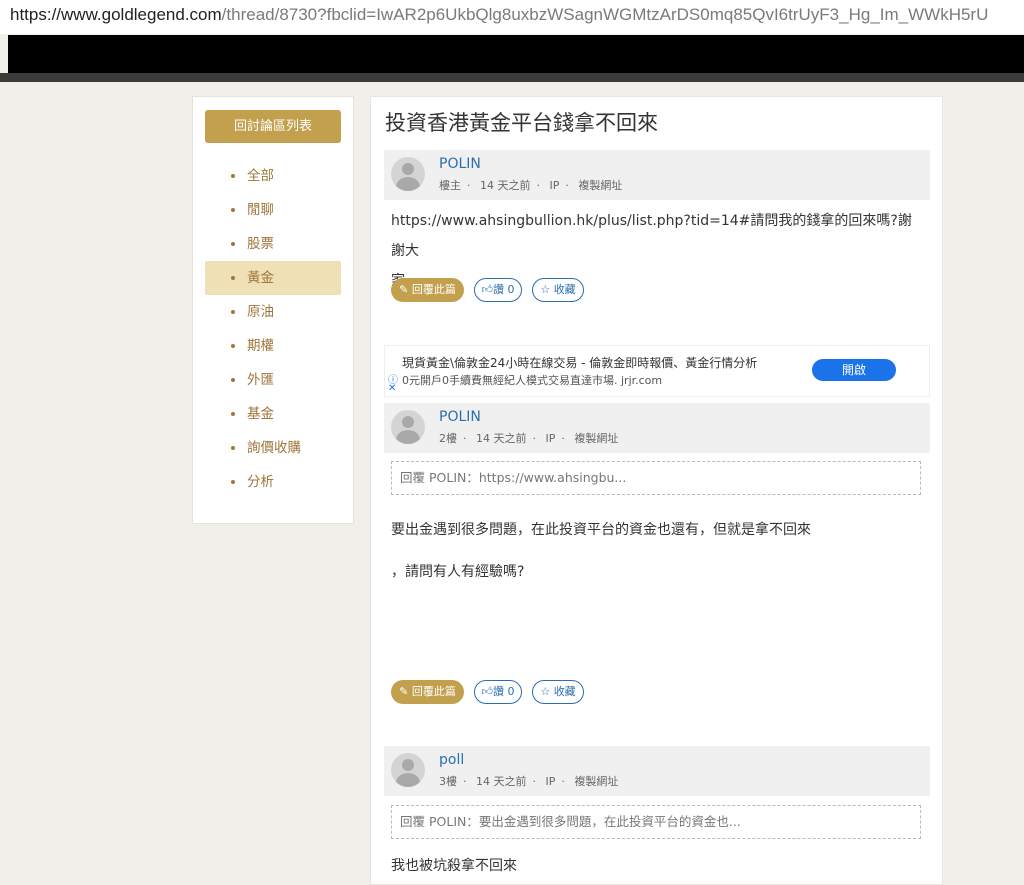 The image size is (1024, 885). Describe the element at coordinates (448, 781) in the screenshot. I see `post-floor: 3樓` at that location.